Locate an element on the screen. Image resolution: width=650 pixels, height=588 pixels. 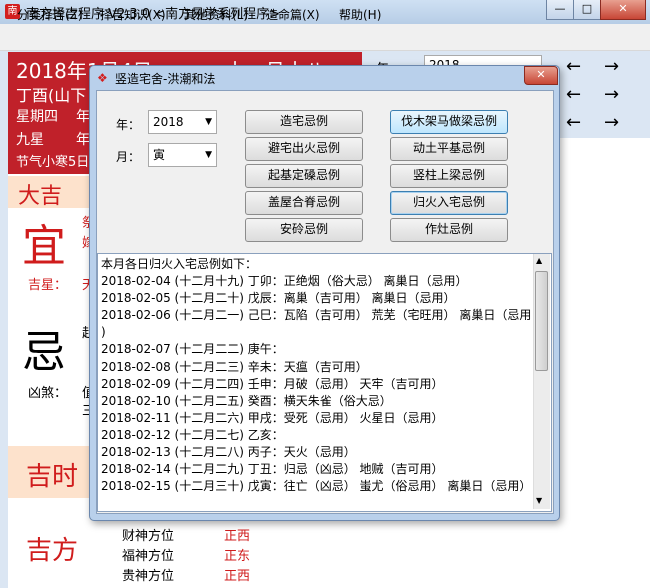
jishi-text: 吉时 is located at coordinates (52, 477).